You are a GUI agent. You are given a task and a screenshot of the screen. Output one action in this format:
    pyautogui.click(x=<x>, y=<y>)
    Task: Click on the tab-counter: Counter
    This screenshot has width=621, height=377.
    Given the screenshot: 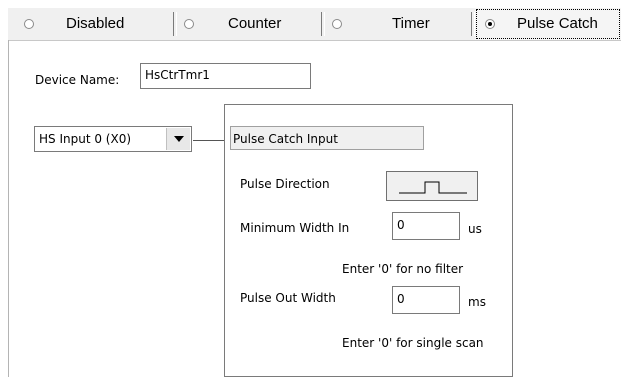 What is the action you would take?
    pyautogui.click(x=246, y=24)
    